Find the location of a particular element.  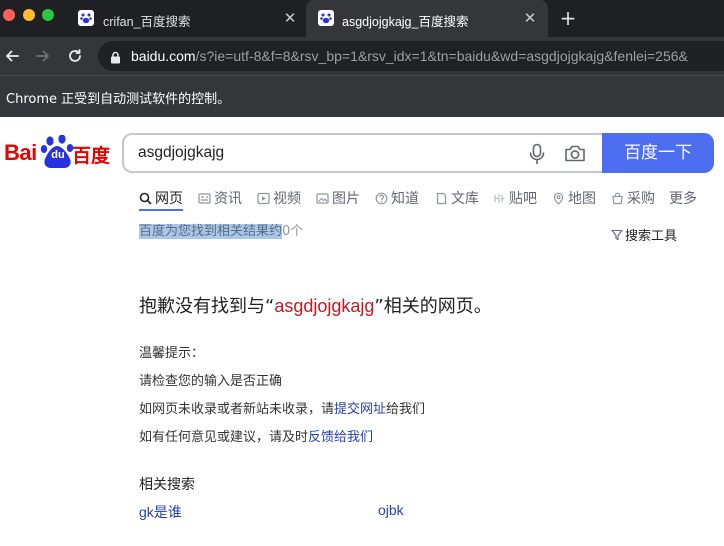

browser-tab-asgdjojgkajg: asgdjojgkajg_百度搜索 ✕ is located at coordinates (427, 18).